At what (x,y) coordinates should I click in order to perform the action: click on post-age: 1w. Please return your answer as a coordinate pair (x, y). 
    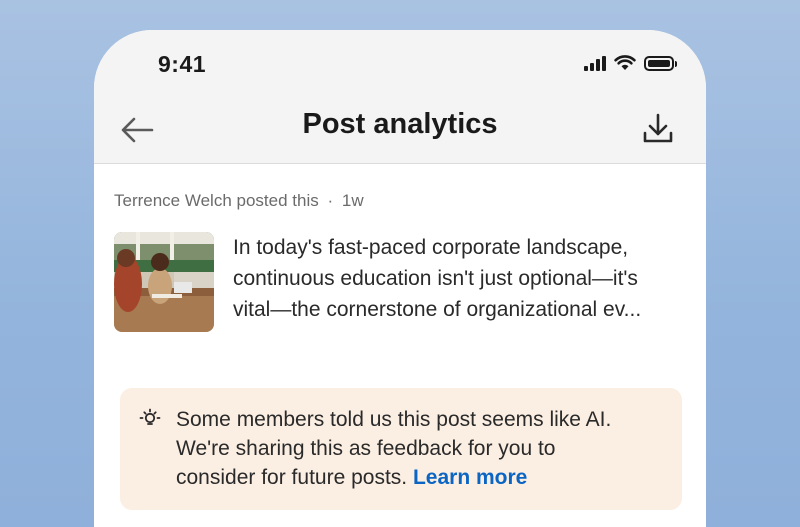
    Looking at the image, I should click on (352, 200).